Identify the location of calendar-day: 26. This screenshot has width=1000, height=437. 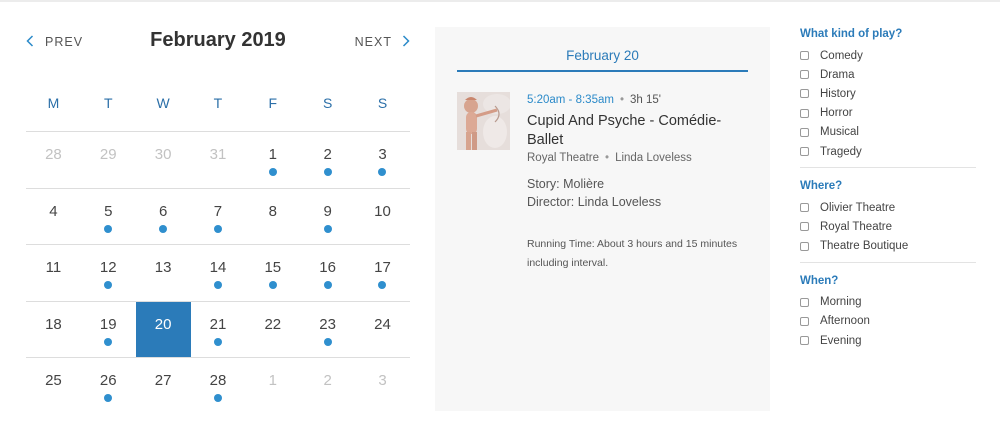
(108, 386).